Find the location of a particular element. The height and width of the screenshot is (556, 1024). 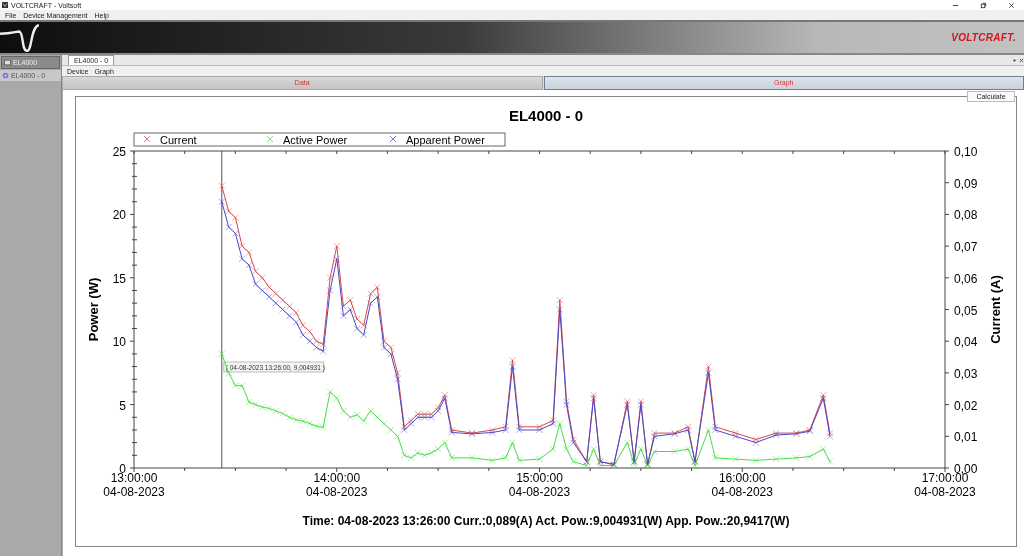

x-tick-label: 15:00:00 is located at coordinates (539, 478).